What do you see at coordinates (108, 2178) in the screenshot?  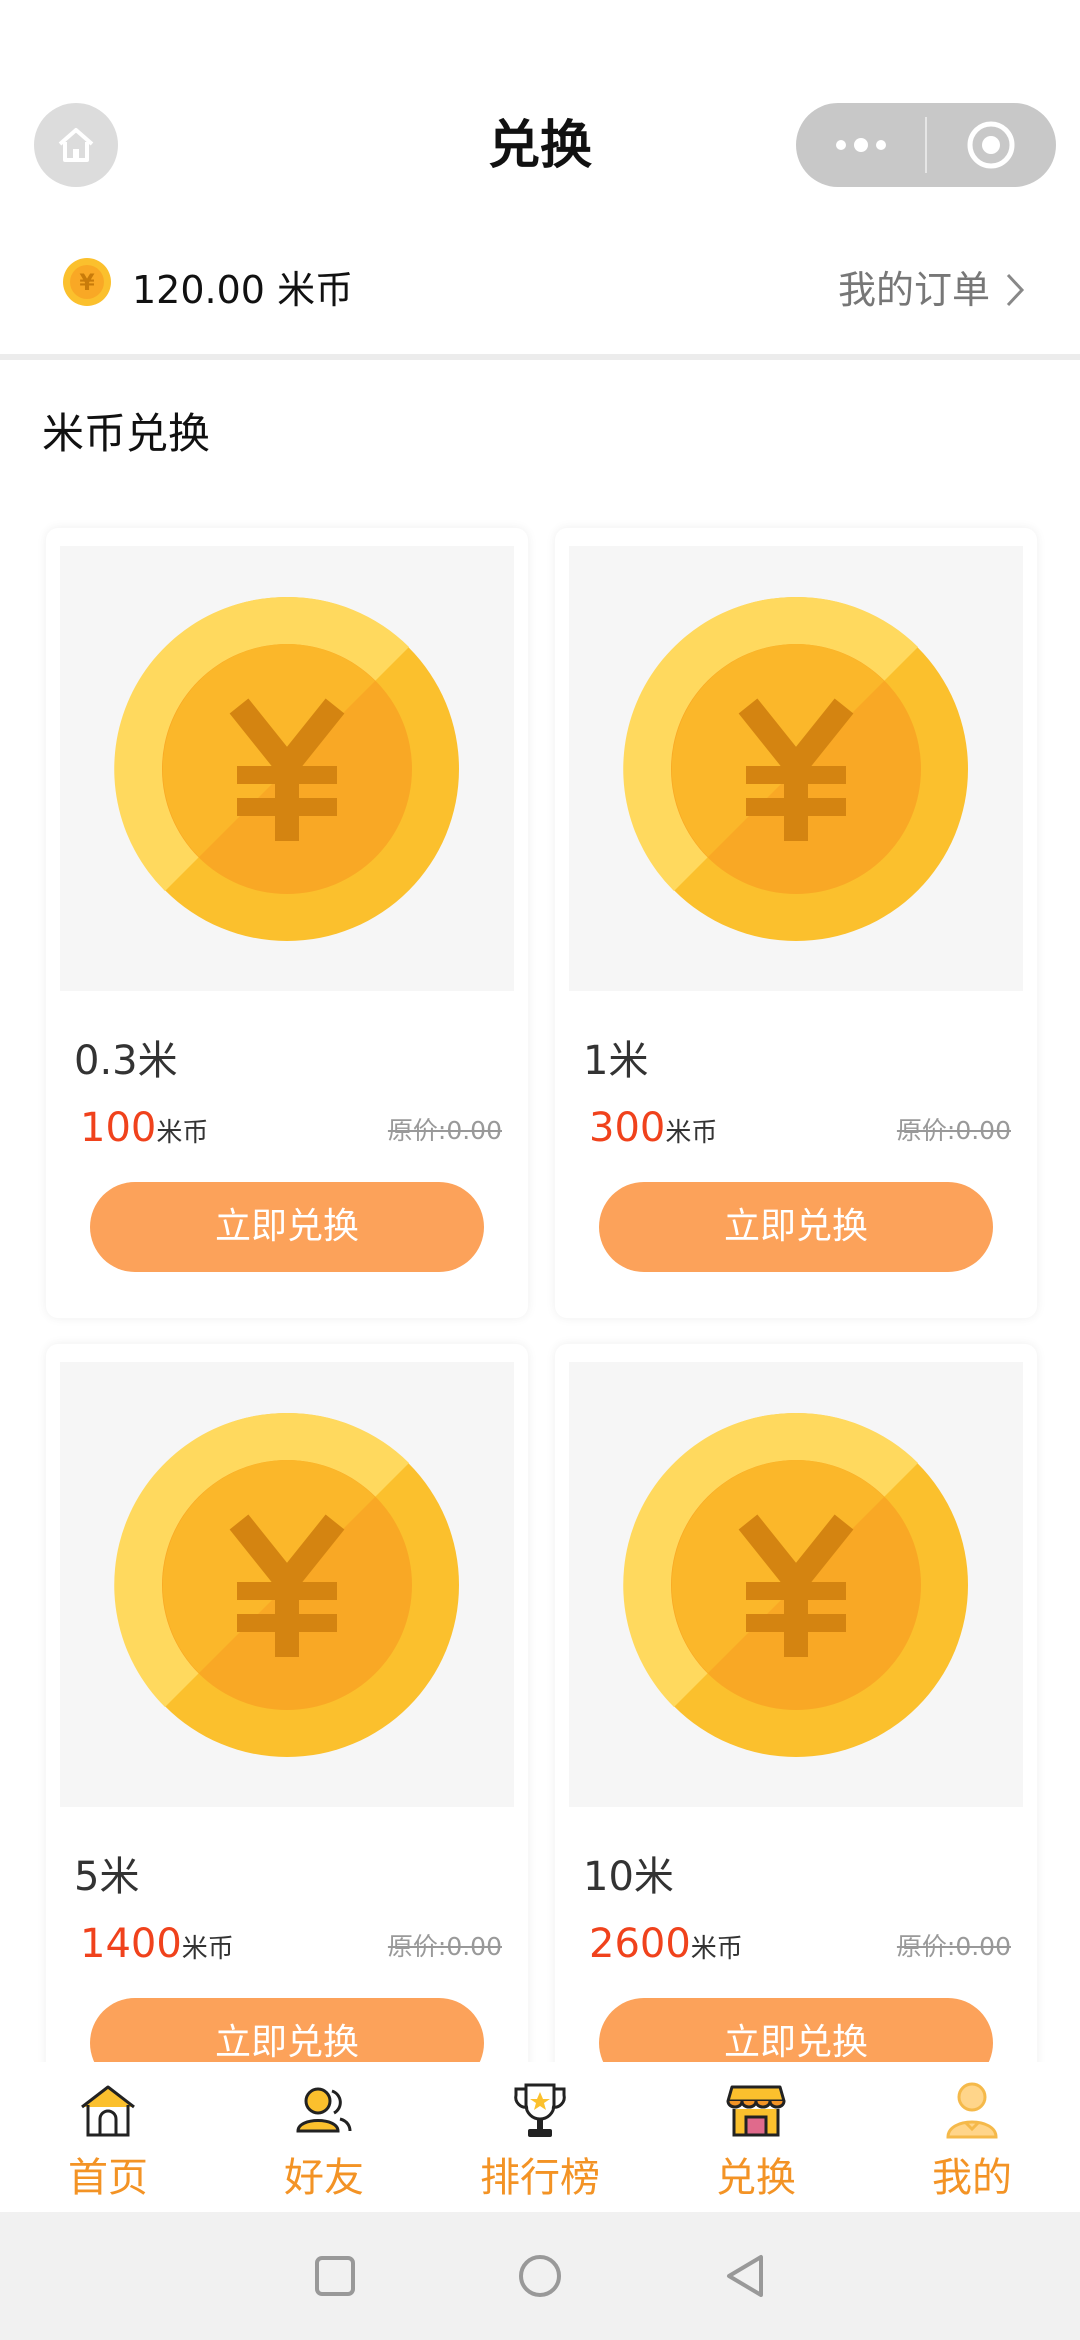 I see `tab-label: 首页` at bounding box center [108, 2178].